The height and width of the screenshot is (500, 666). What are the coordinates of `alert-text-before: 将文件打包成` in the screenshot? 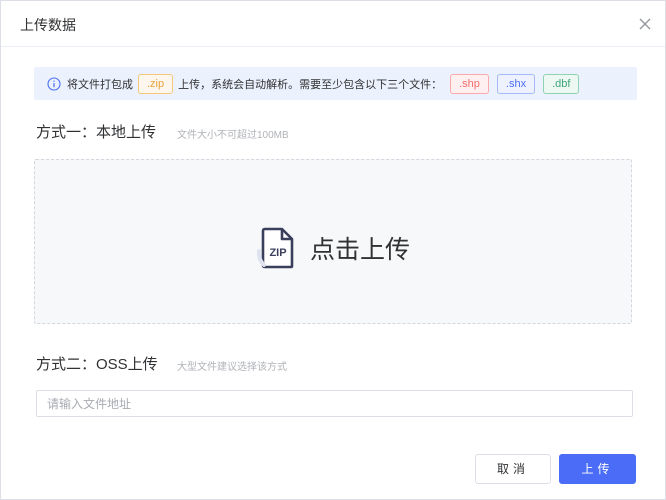 It's located at (100, 84).